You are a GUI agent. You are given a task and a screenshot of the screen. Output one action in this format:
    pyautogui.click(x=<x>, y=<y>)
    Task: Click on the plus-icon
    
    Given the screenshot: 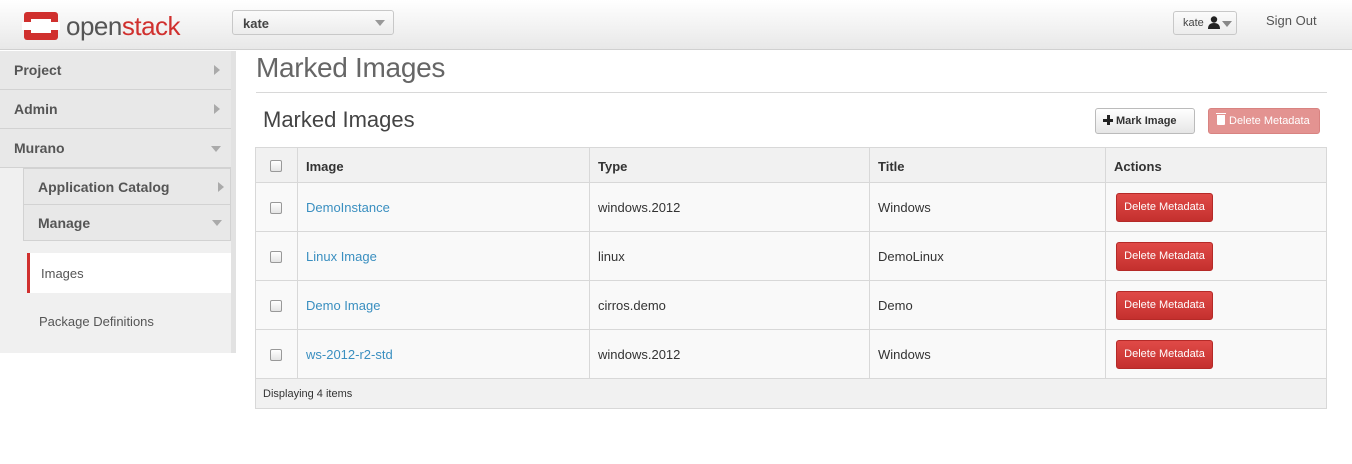 What is the action you would take?
    pyautogui.click(x=1108, y=120)
    